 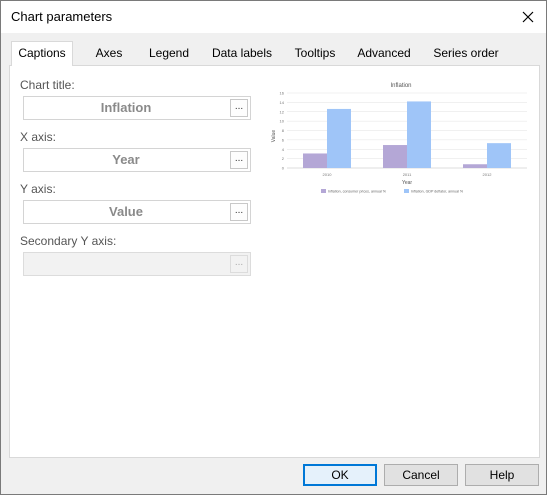 I want to click on y-tick-label: 2, so click(x=283, y=158).